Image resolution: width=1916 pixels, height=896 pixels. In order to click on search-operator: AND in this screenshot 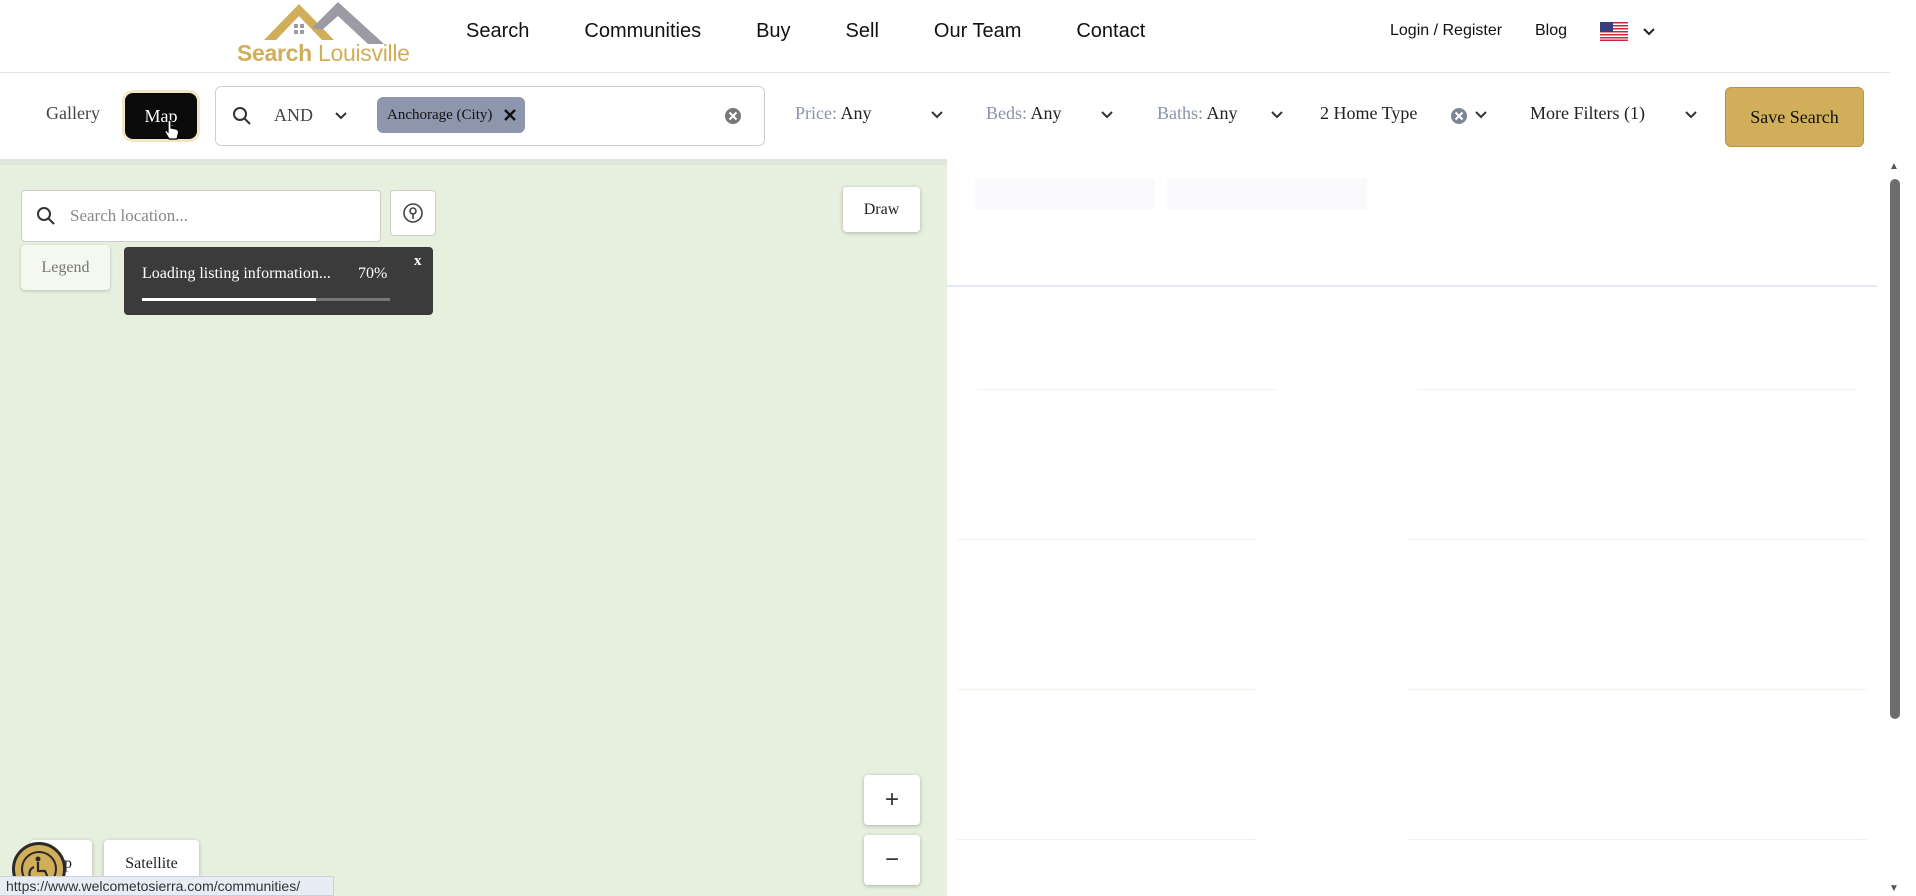, I will do `click(293, 115)`.